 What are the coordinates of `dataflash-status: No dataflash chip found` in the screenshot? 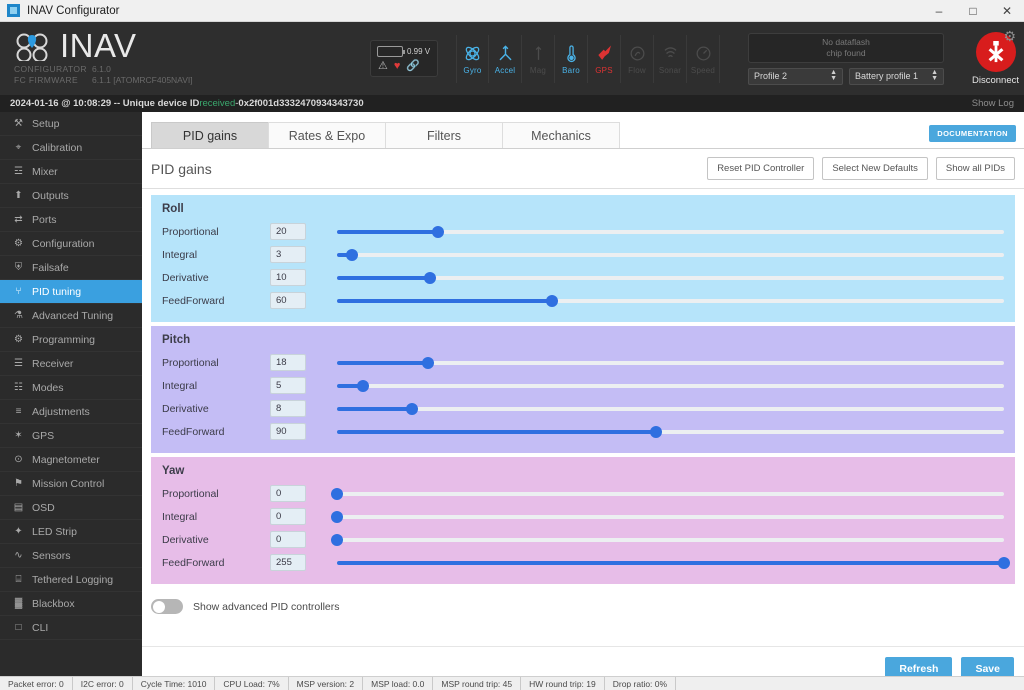 It's located at (846, 47).